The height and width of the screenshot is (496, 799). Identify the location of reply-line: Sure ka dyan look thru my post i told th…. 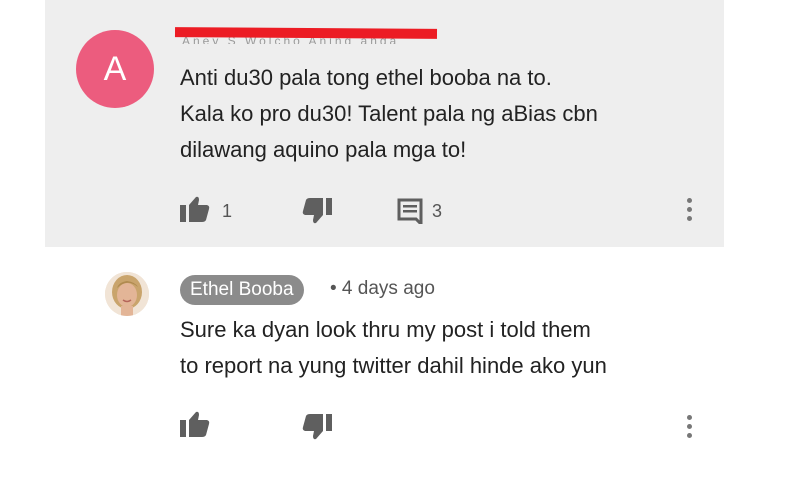
(385, 329).